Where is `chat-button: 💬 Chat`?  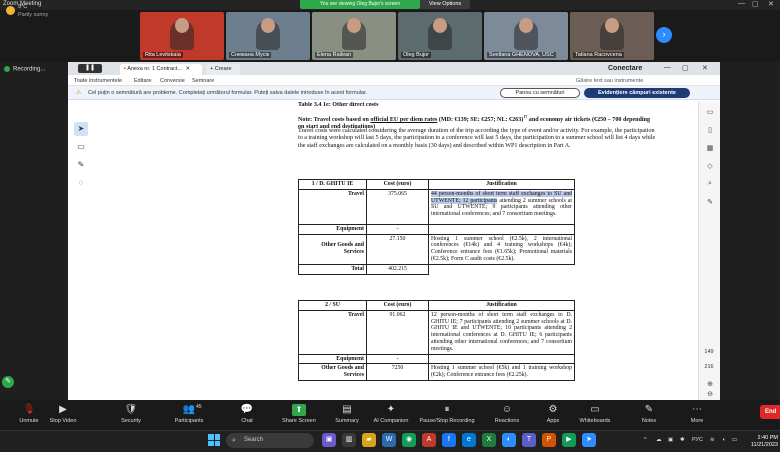
chat-button: 💬 Chat is located at coordinates (247, 413).